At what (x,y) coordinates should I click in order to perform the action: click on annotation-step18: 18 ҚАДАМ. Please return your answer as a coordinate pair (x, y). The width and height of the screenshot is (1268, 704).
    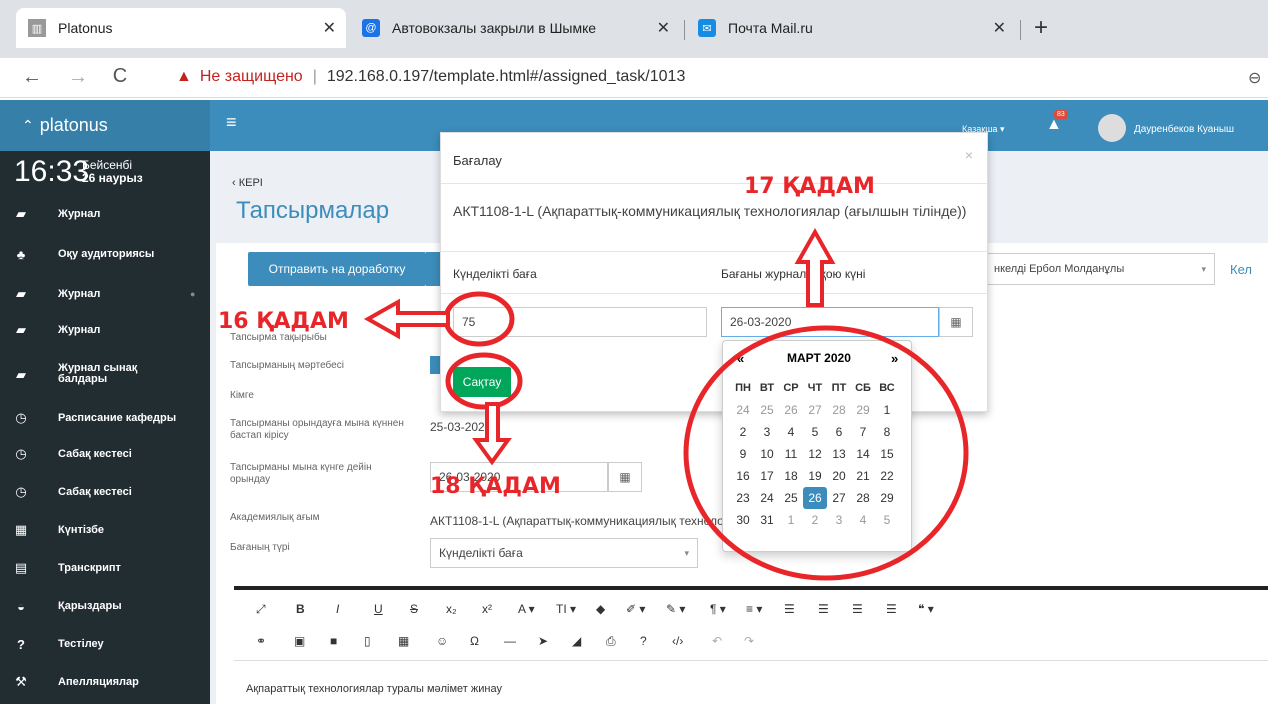
    Looking at the image, I should click on (495, 486).